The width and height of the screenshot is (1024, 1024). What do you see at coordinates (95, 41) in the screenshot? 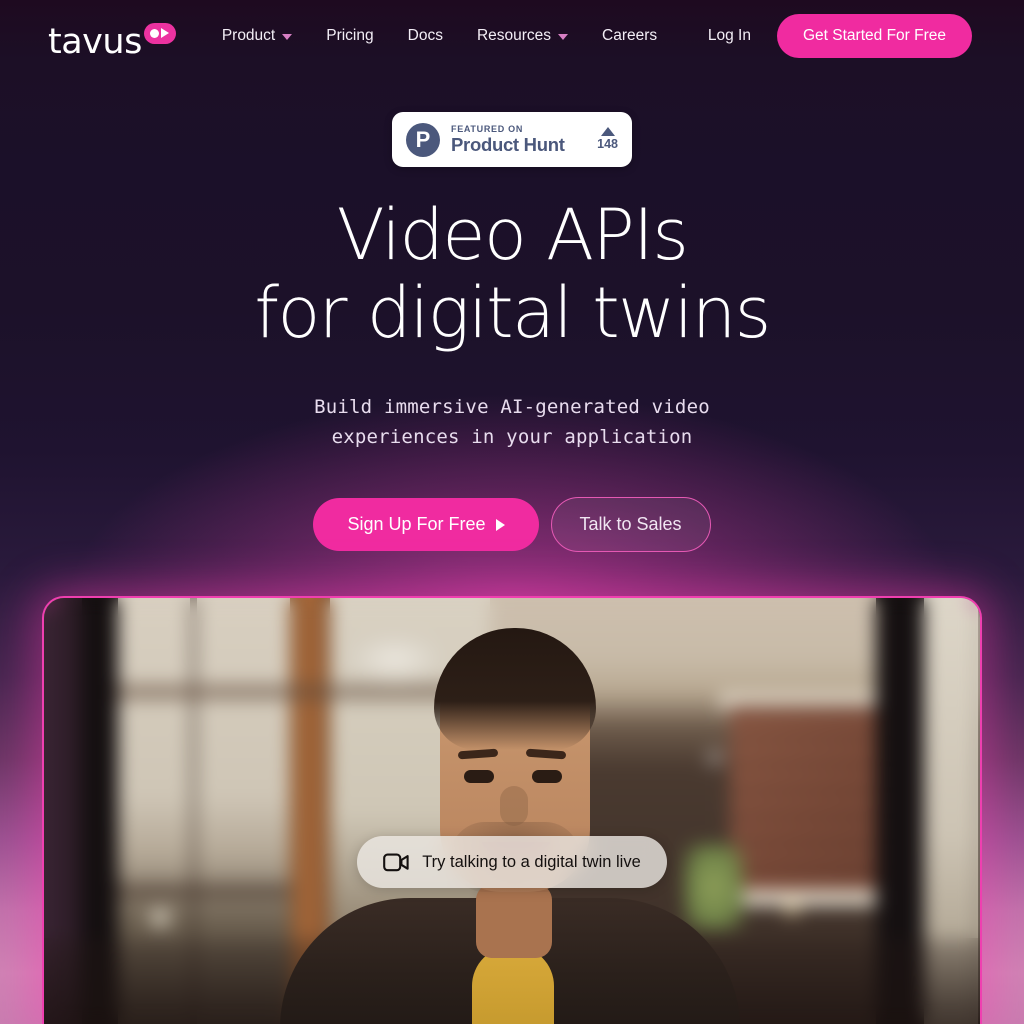
I see `logo-wordmark: tavus` at bounding box center [95, 41].